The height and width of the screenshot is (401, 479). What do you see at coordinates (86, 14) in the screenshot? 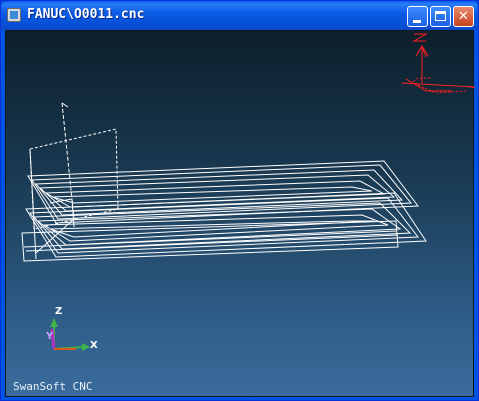
I see `window-title: FANUC\O0011.cnc` at bounding box center [86, 14].